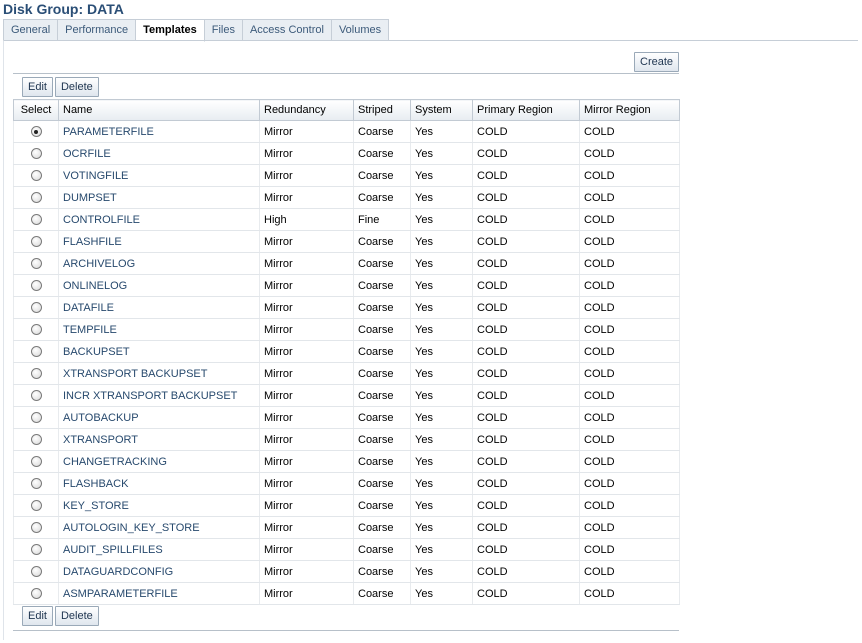 This screenshot has width=862, height=643. I want to click on delete-button-bottom: Delete, so click(76, 616).